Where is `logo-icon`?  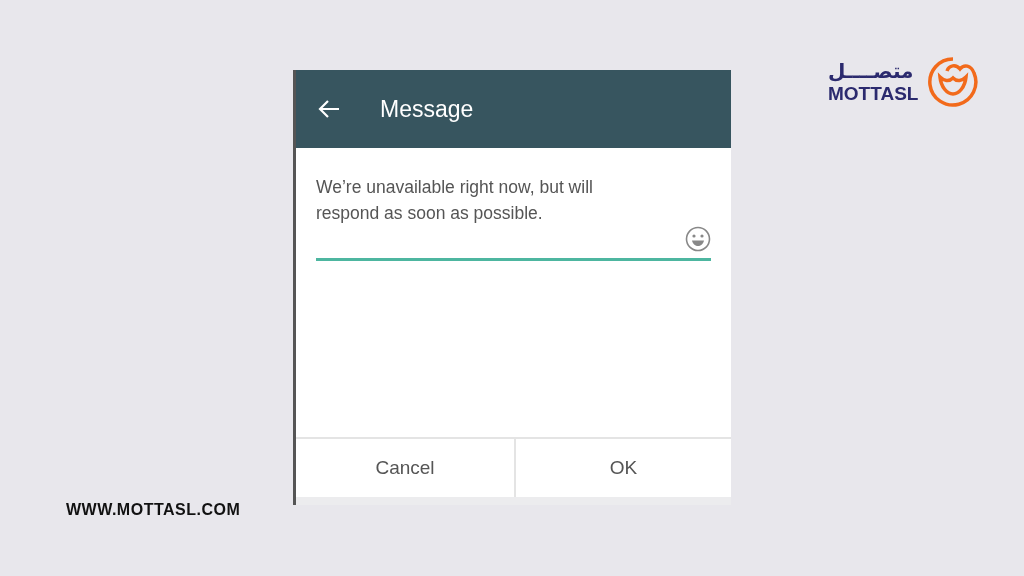 logo-icon is located at coordinates (953, 82).